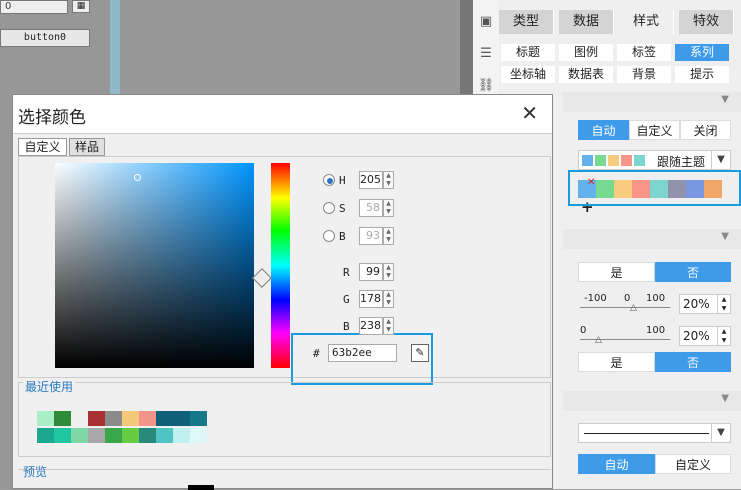  Describe the element at coordinates (654, 160) in the screenshot. I see `theme-dropdown: 跟随主题 ▼` at that location.